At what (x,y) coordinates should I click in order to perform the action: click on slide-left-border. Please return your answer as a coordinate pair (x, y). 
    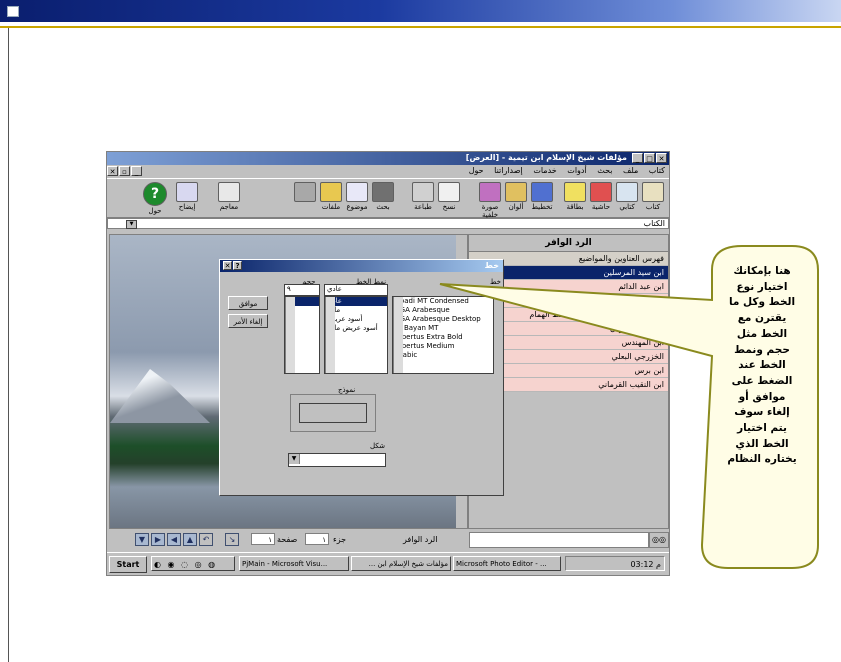
    Looking at the image, I should click on (8, 345).